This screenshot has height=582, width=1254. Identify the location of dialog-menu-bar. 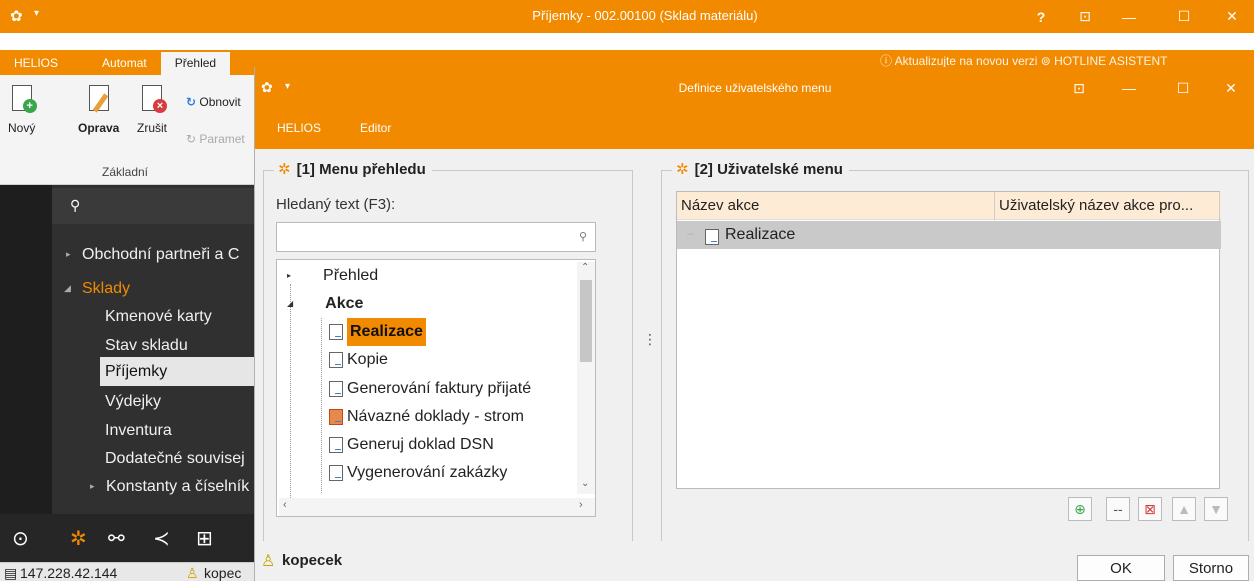
(754, 129).